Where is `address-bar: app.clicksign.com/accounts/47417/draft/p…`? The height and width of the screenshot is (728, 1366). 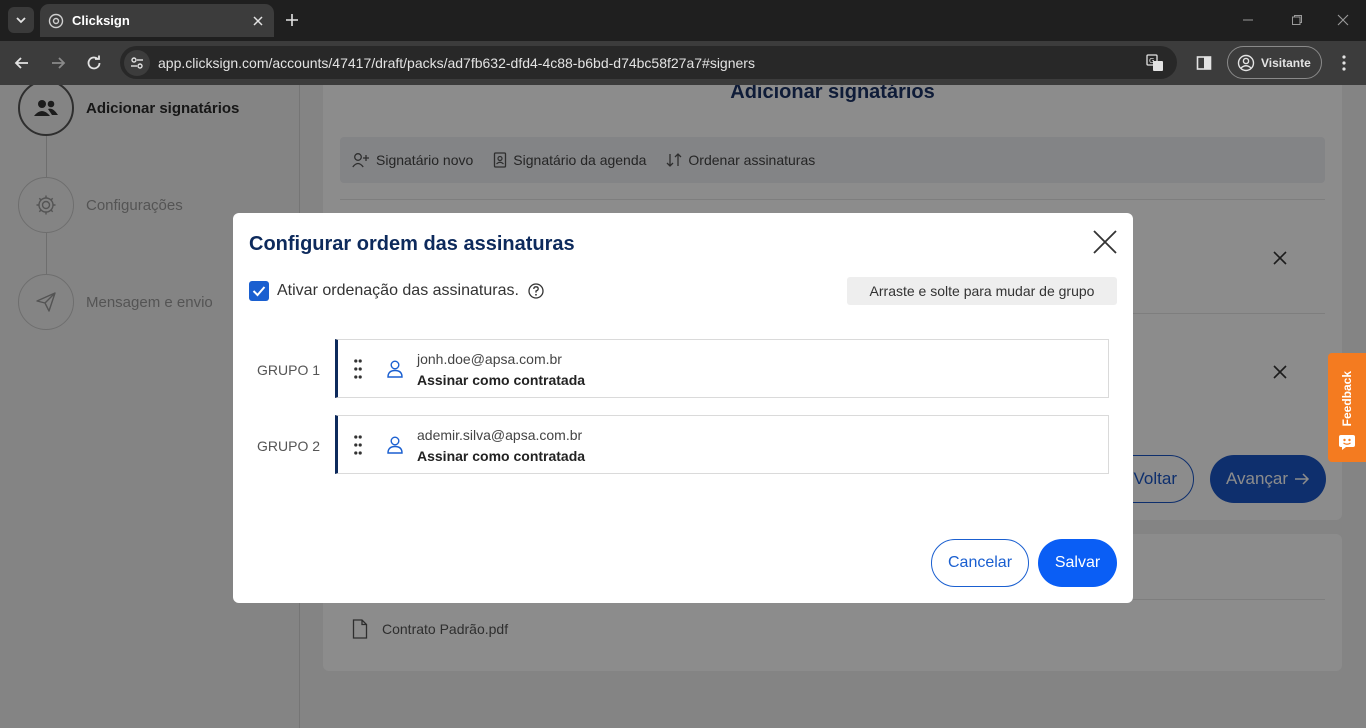 address-bar: app.clicksign.com/accounts/47417/draft/p… is located at coordinates (648, 62).